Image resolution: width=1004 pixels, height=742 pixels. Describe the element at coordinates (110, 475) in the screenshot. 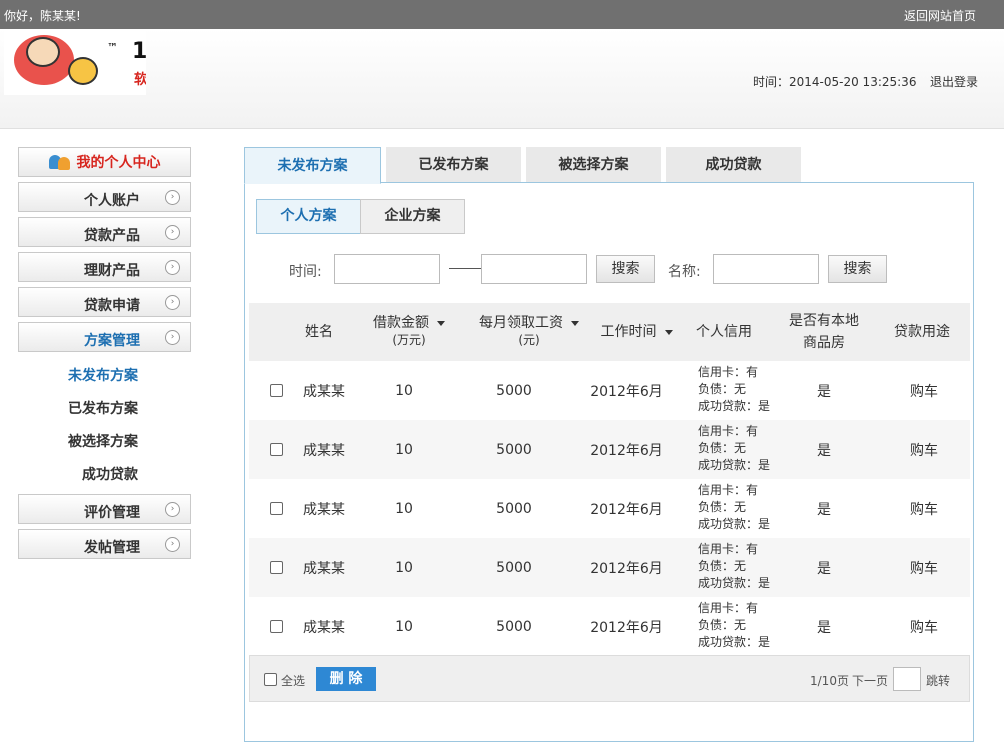

I see `sidebar-subitem-label: 成功贷款` at that location.